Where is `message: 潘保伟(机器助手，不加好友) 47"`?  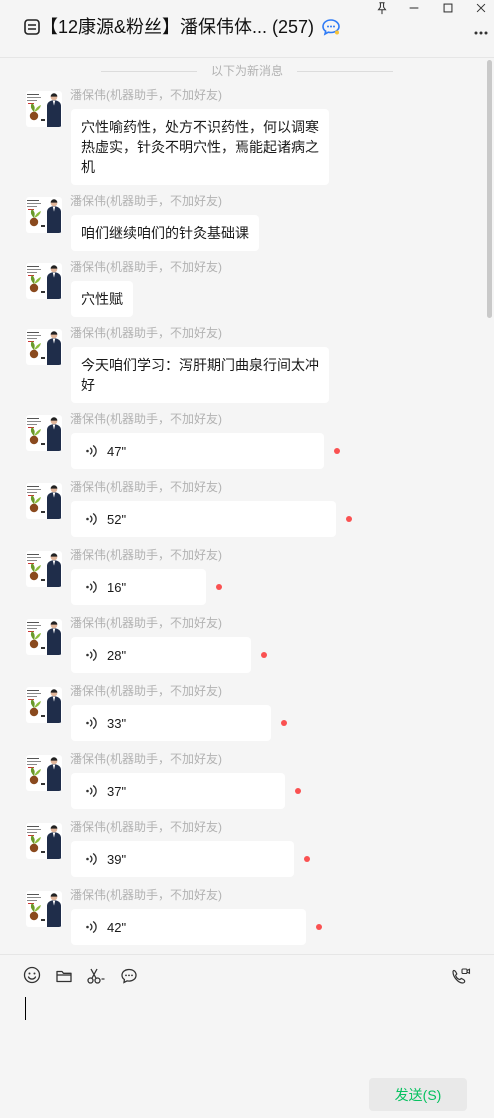
message: 潘保伟(机器助手，不加好友) 47" is located at coordinates (240, 442).